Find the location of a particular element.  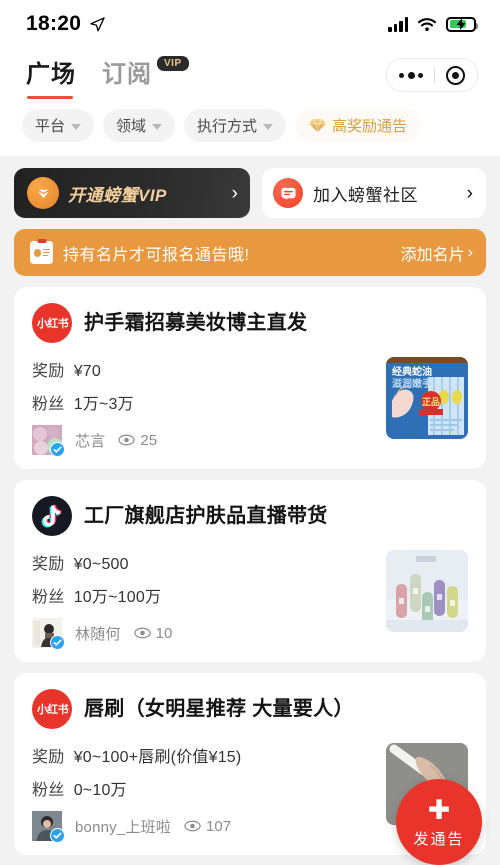

task-thumbnail: 经典蛇油 滋润嫩手 正品 is located at coordinates (427, 398).